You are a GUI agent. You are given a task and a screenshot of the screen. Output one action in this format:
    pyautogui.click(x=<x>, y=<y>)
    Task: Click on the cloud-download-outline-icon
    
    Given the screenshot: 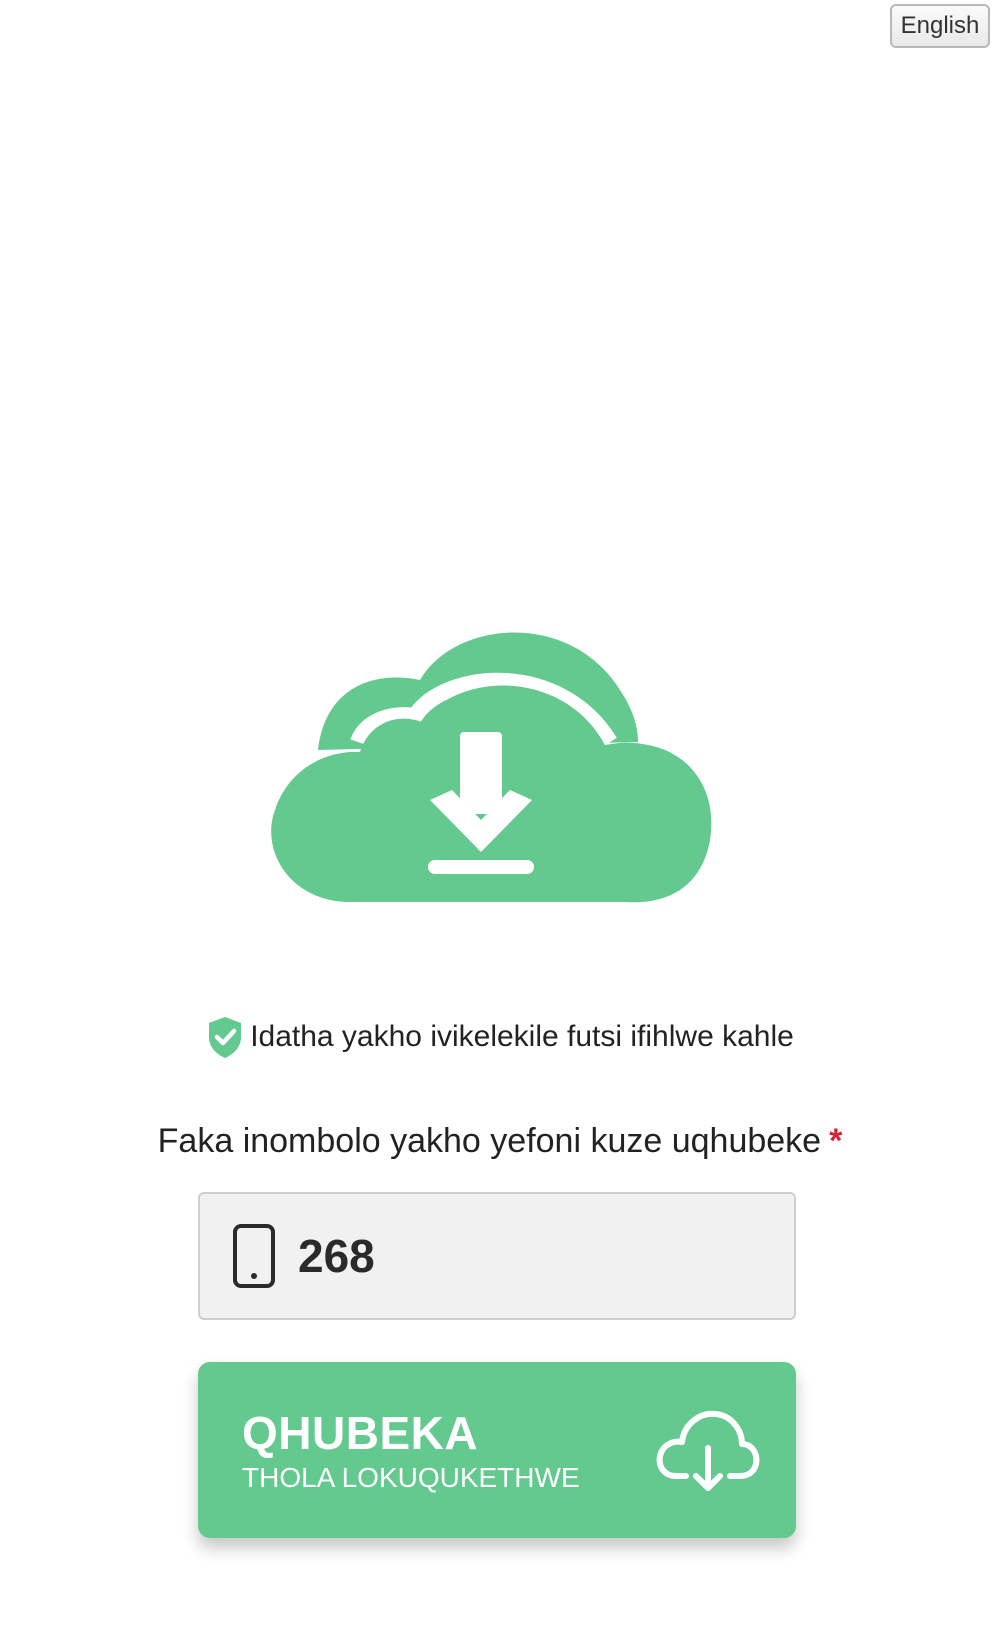 What is the action you would take?
    pyautogui.click(x=708, y=1450)
    